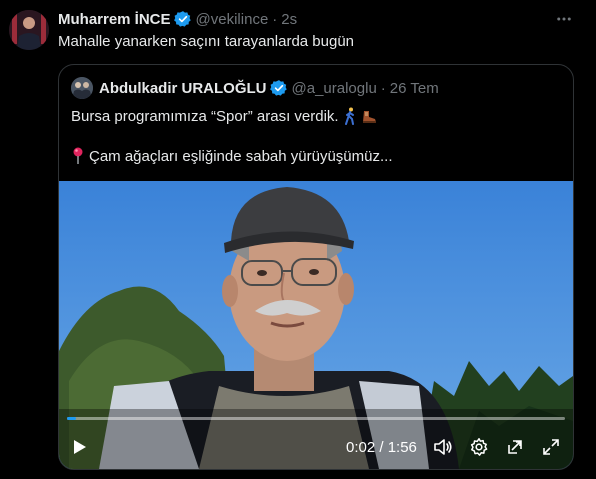  Describe the element at coordinates (316, 448) in the screenshot. I see `video-controls: 0:02 / 1:56` at that location.